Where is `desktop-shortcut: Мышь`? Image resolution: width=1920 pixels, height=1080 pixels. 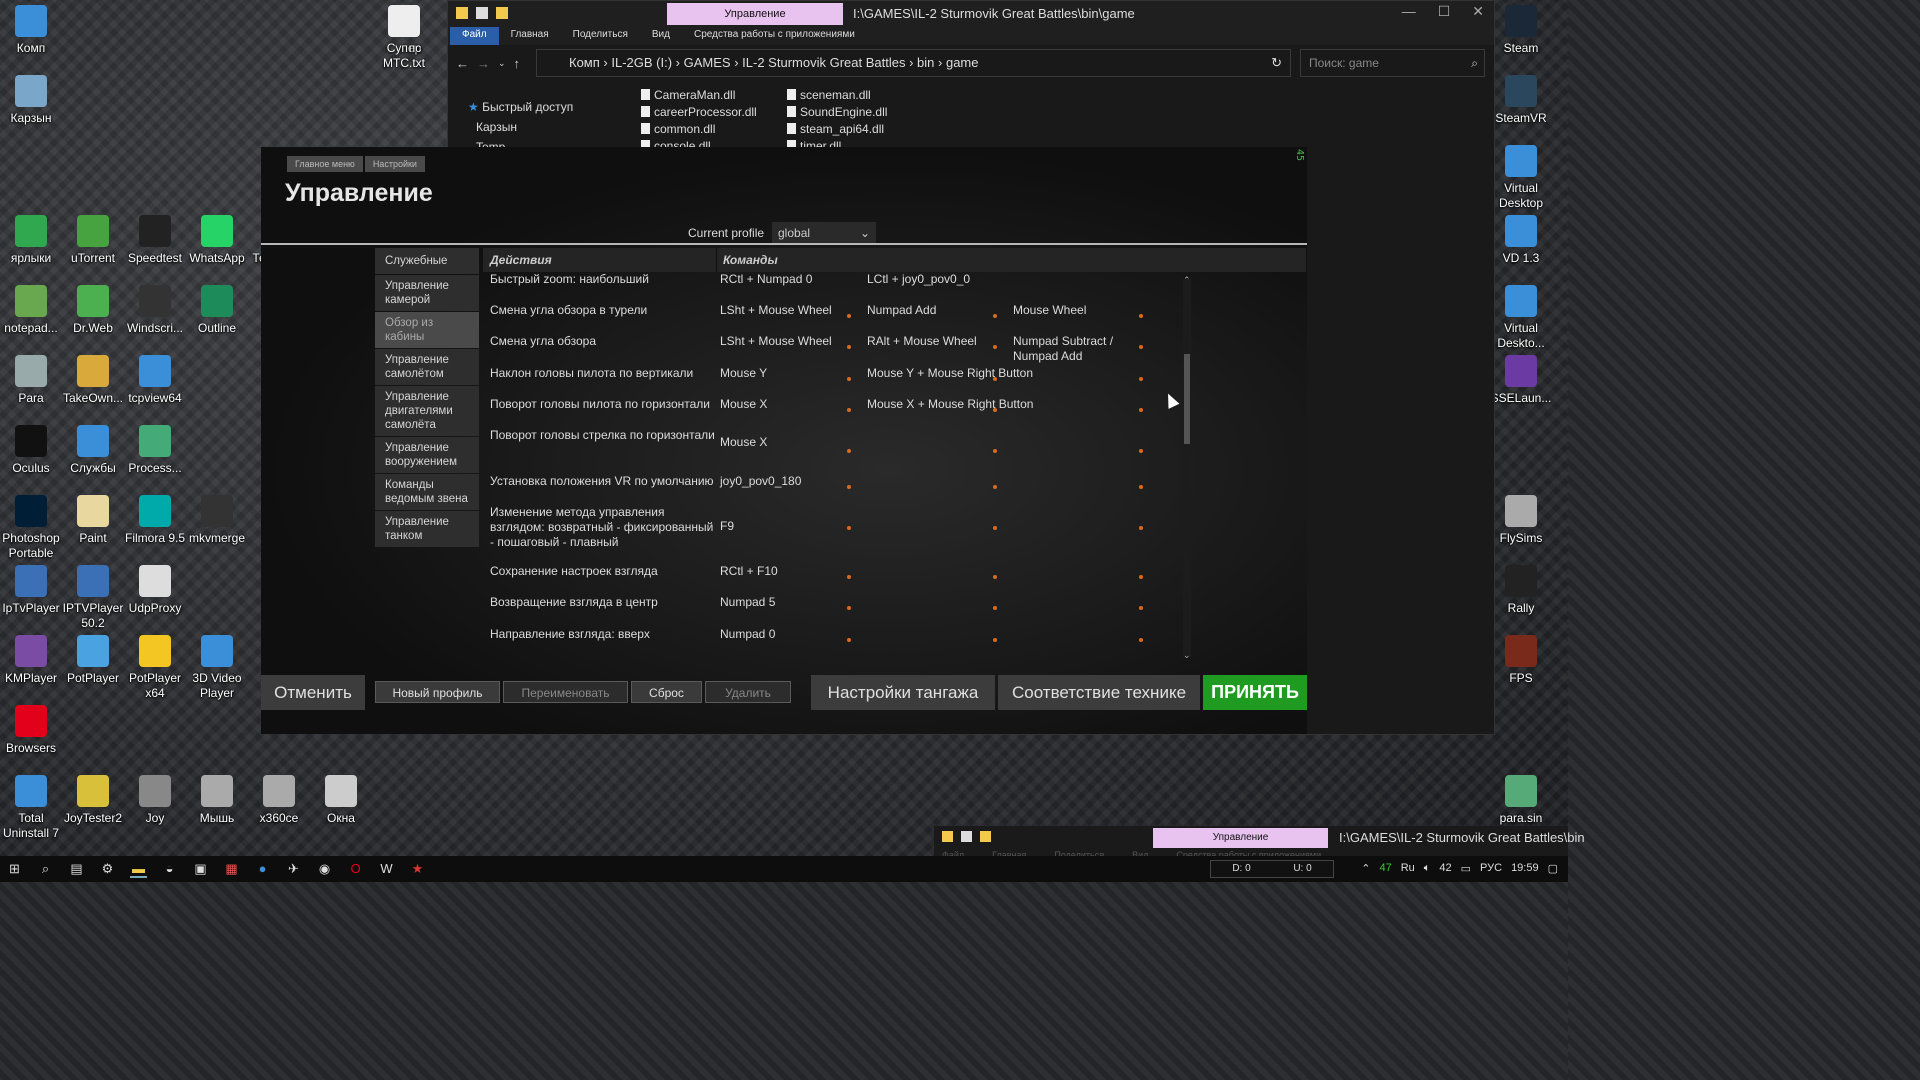
desktop-shortcut: Мышь is located at coordinates (217, 800).